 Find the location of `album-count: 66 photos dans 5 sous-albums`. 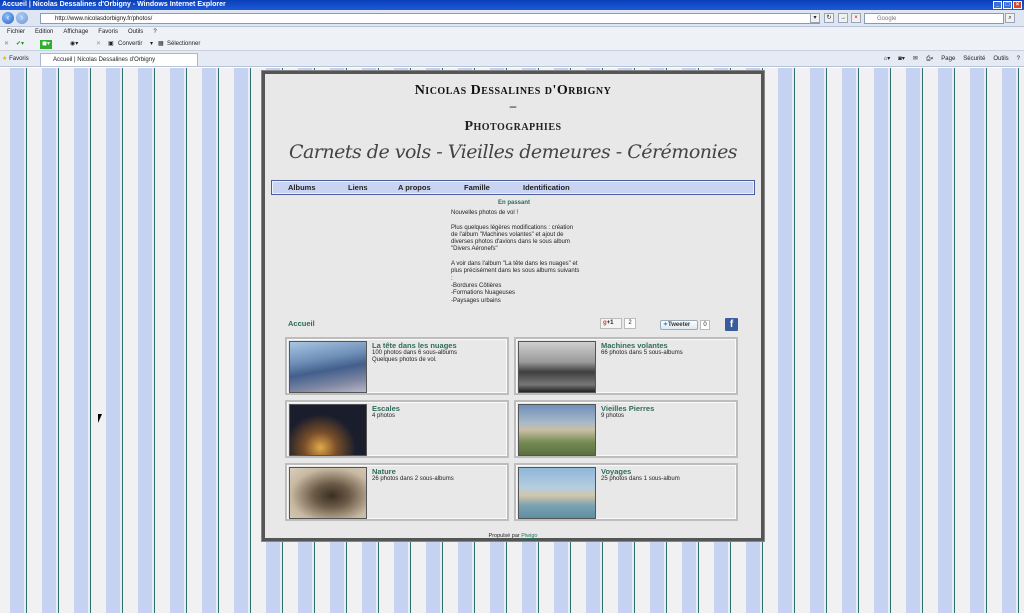

album-count: 66 photos dans 5 sous-albums is located at coordinates (642, 353).